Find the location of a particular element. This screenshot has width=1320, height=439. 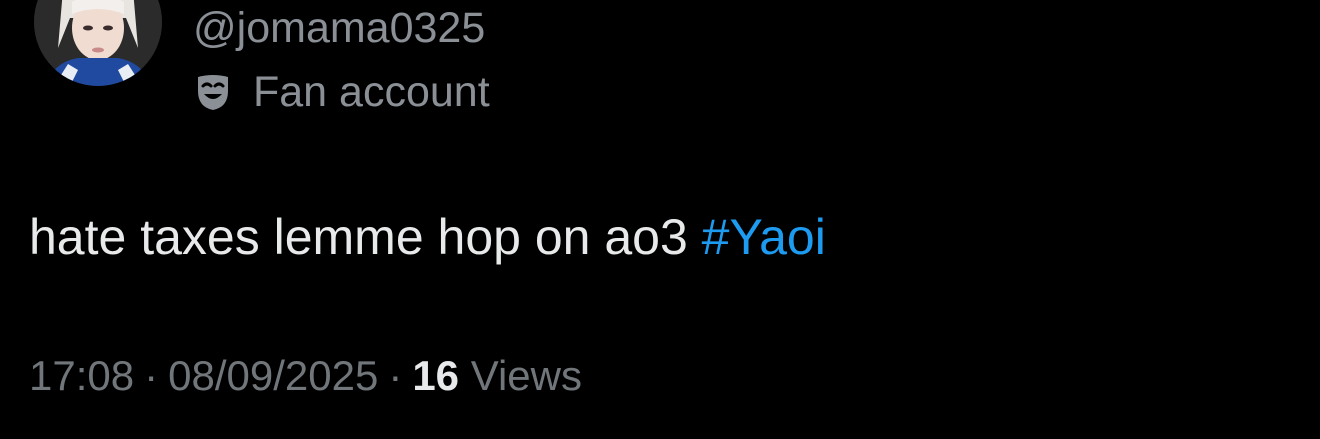

account-label: Fan account is located at coordinates (341, 92).